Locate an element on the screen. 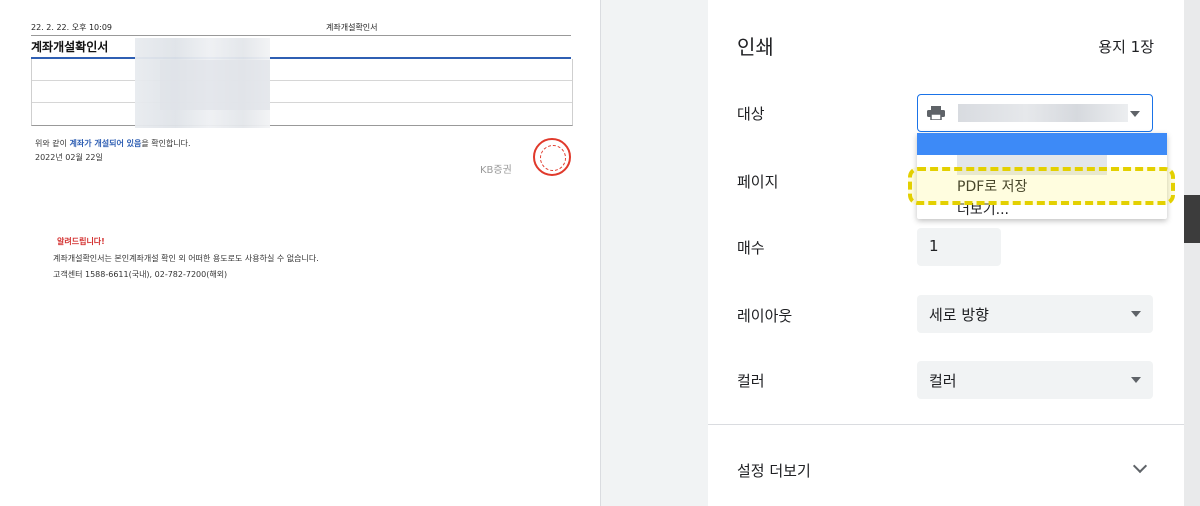  header-title: 계좌개설확인서 is located at coordinates (352, 27).